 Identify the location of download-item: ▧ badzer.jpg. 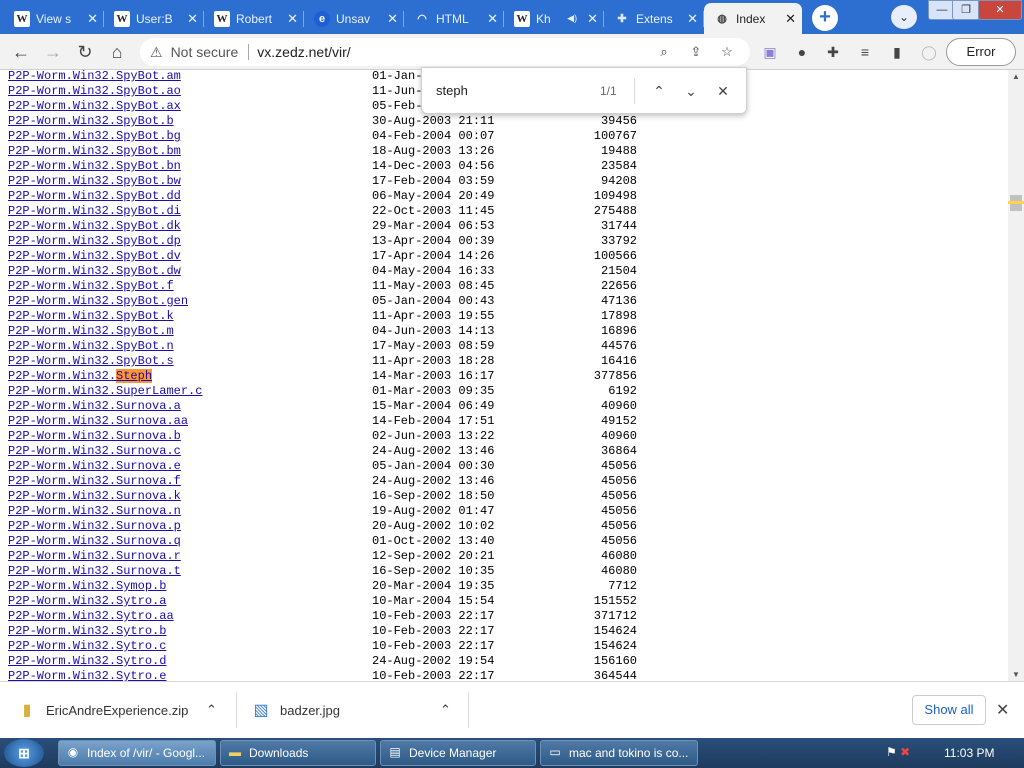
(296, 710).